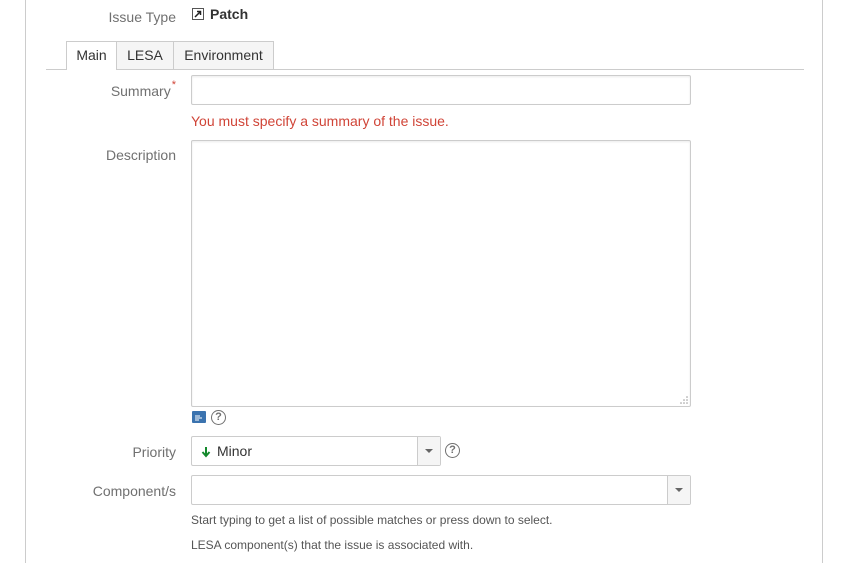 This screenshot has width=841, height=563. I want to click on resize-grip-icon, so click(683, 399).